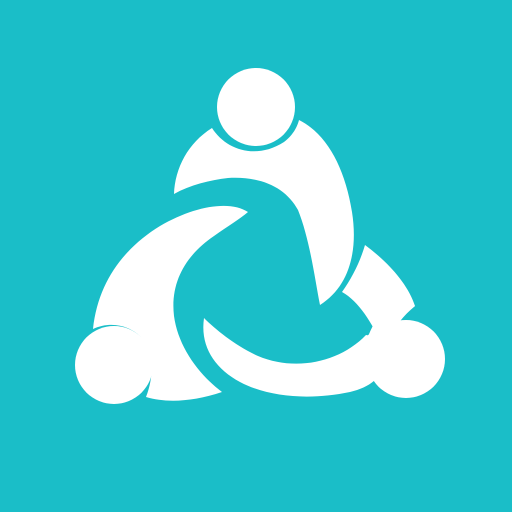  What do you see at coordinates (114, 365) in the screenshot?
I see `person-head-left` at bounding box center [114, 365].